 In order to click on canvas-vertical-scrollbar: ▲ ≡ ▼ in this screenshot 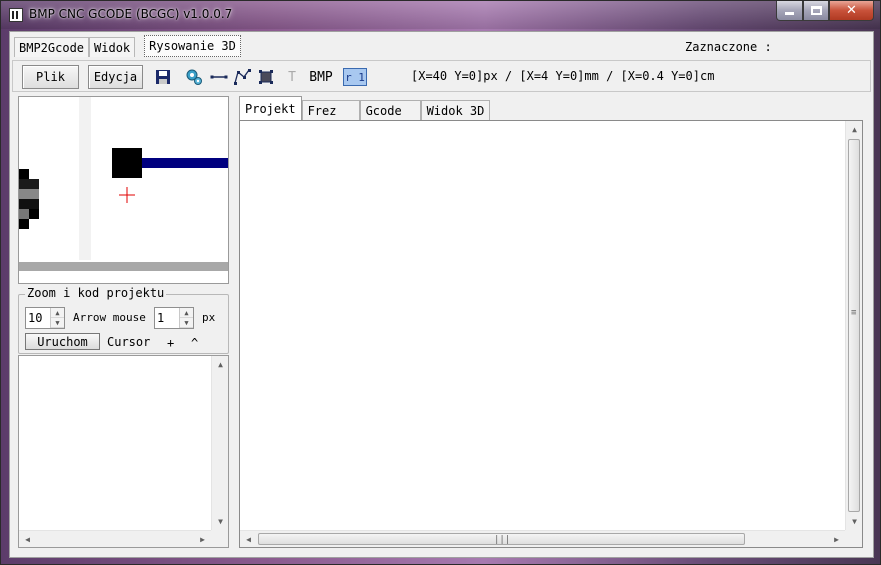, I will do `click(853, 325)`.